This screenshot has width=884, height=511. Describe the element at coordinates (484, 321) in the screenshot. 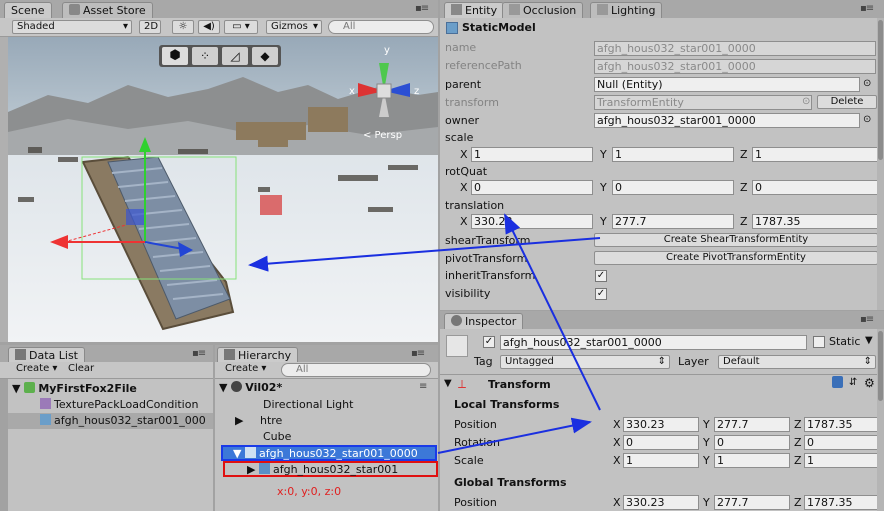

I see `tab-inspector: Inspector` at that location.